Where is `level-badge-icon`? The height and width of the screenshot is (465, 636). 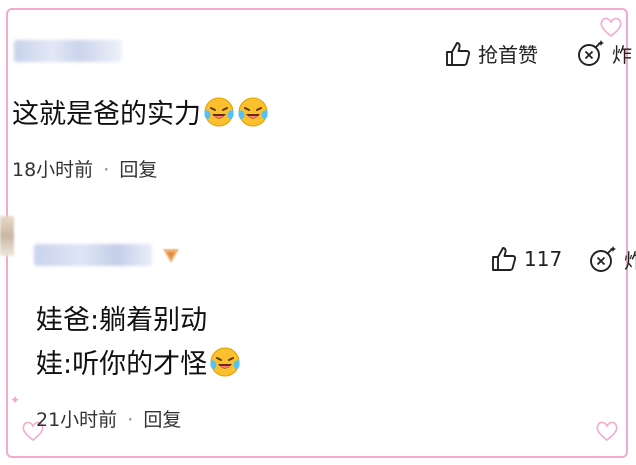 level-badge-icon is located at coordinates (171, 256).